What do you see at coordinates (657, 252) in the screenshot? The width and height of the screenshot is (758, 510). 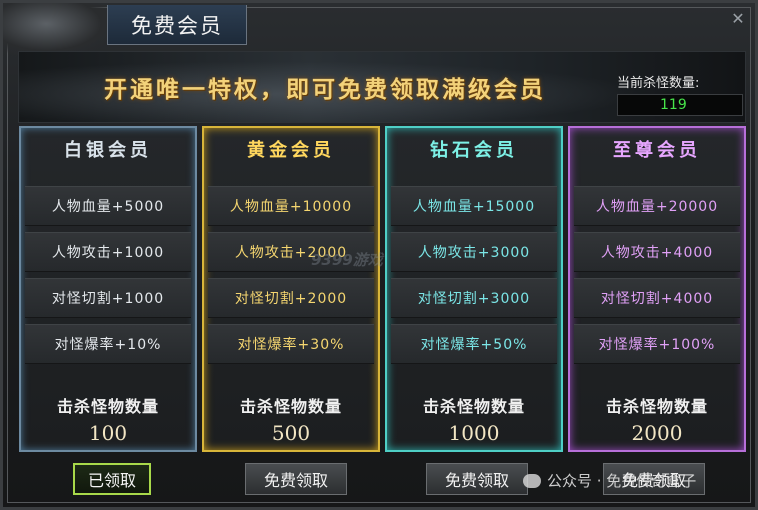 I see `perk-row: 人物攻击+4000` at bounding box center [657, 252].